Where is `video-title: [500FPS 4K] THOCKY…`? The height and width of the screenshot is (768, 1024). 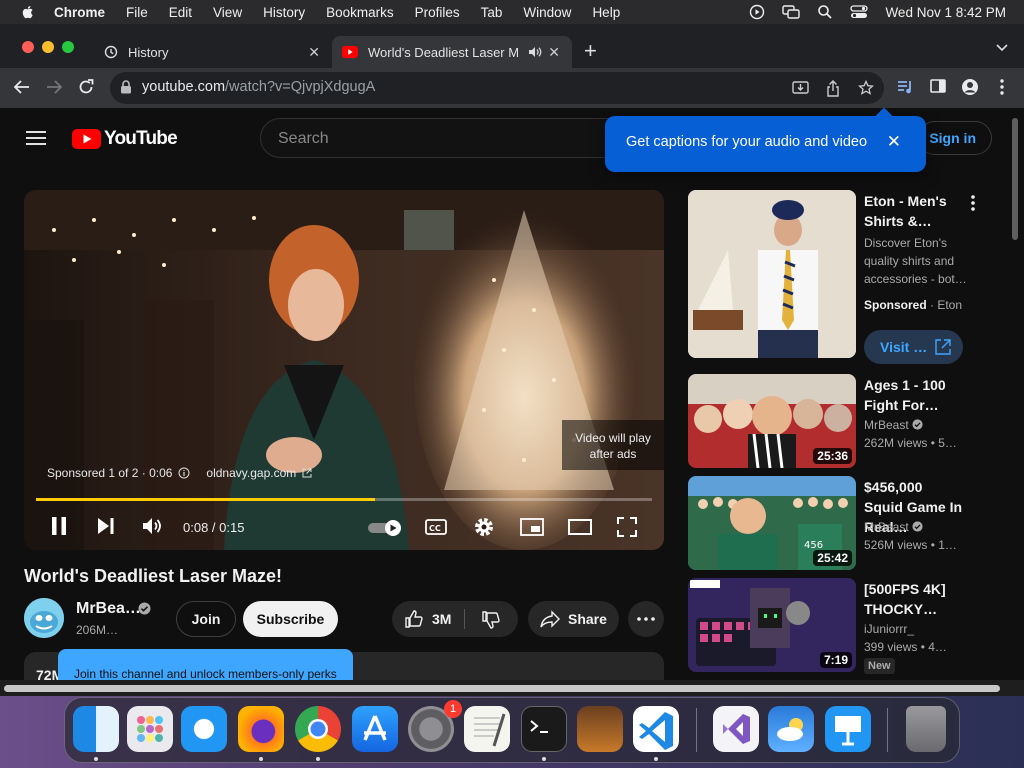 video-title: [500FPS 4K] THOCKY… is located at coordinates (914, 599).